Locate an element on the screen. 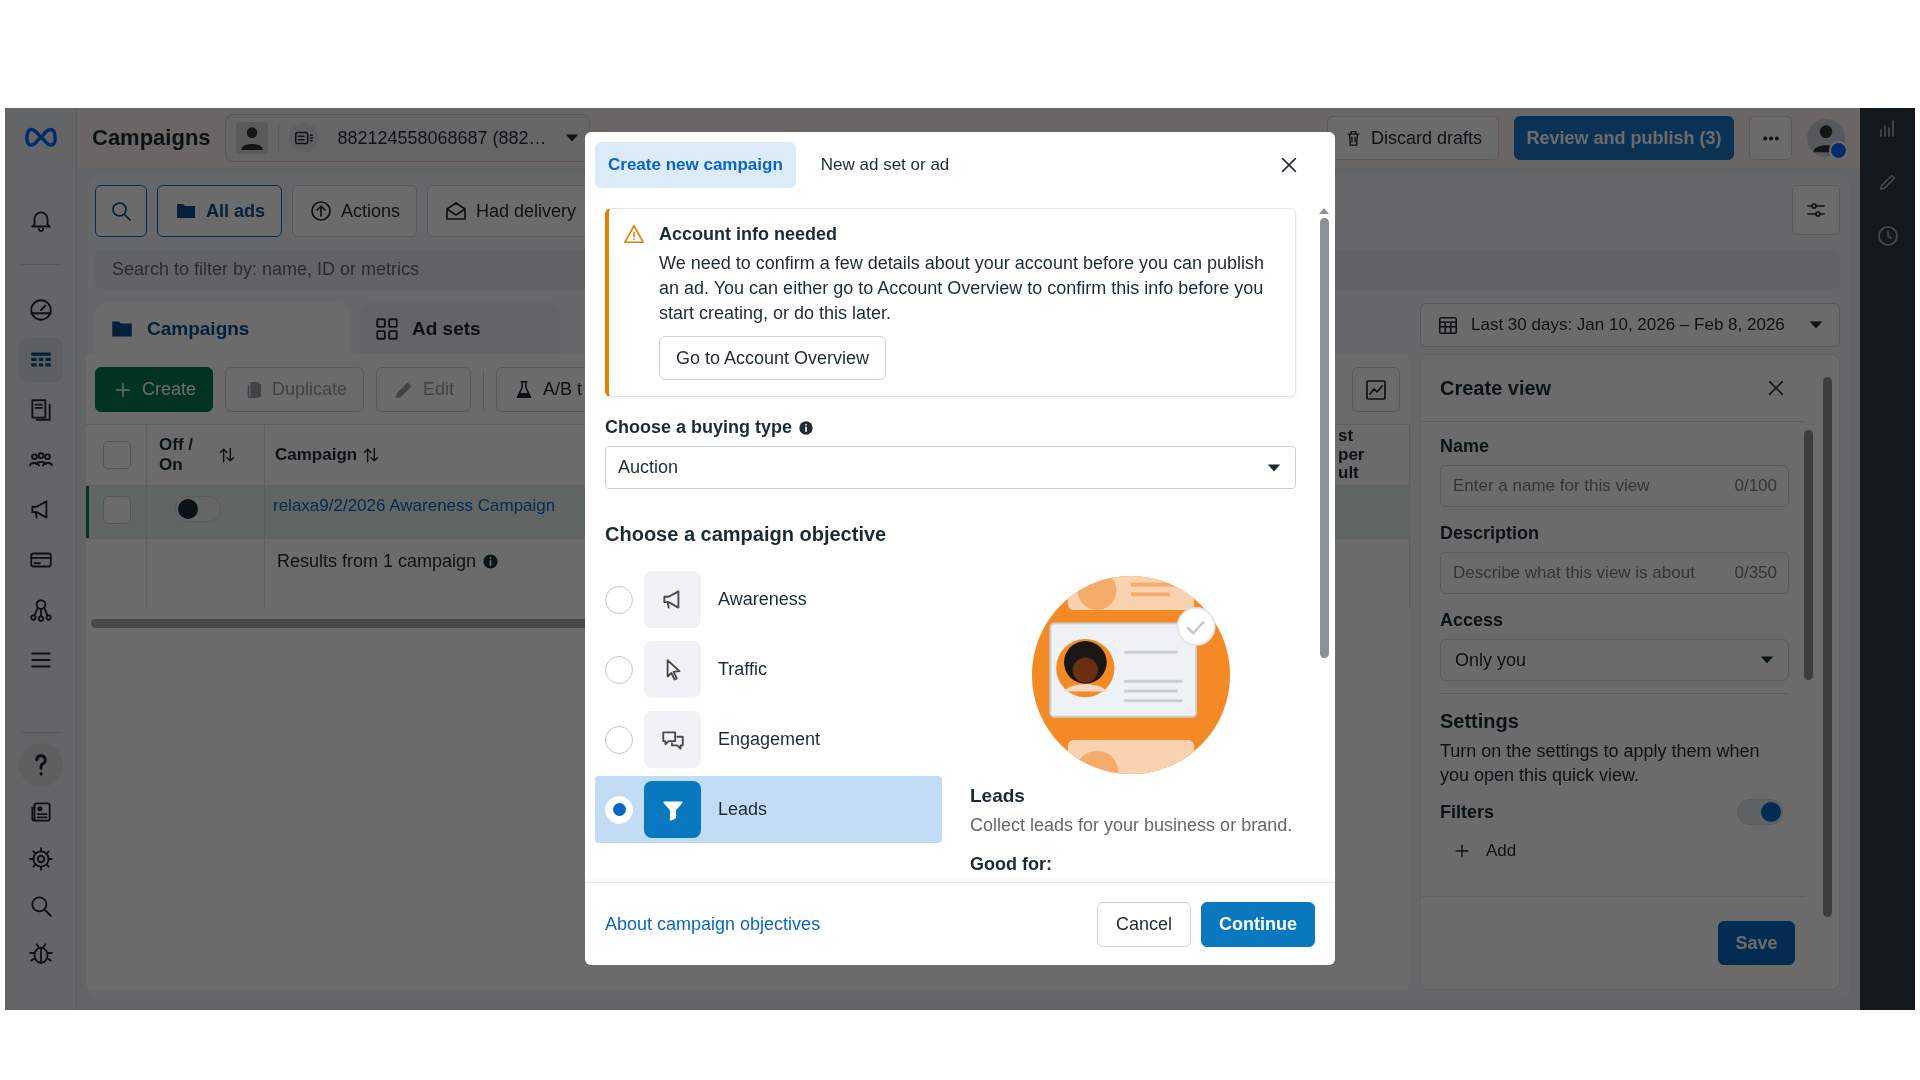  objective-title: Leads is located at coordinates (998, 796).